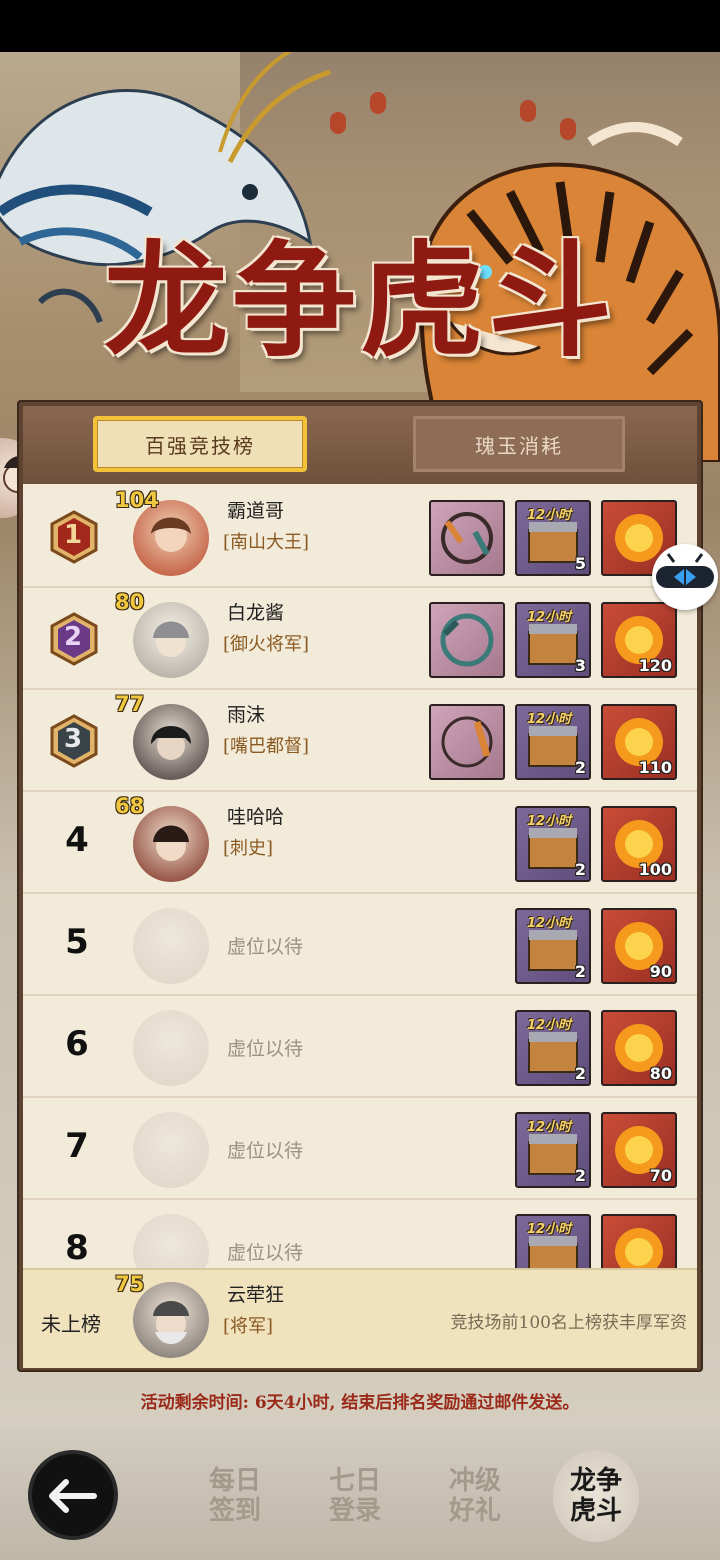  What do you see at coordinates (360, 1238) in the screenshot?
I see `table-row: 8 虚位以待 12小时` at bounding box center [360, 1238].